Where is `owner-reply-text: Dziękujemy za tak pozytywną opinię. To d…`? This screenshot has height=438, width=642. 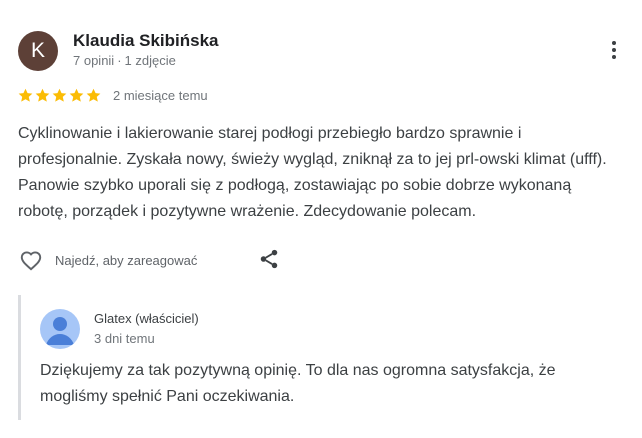
owner-reply-text: Dziękujemy za tak pozytywną opinię. To d… is located at coordinates (298, 383).